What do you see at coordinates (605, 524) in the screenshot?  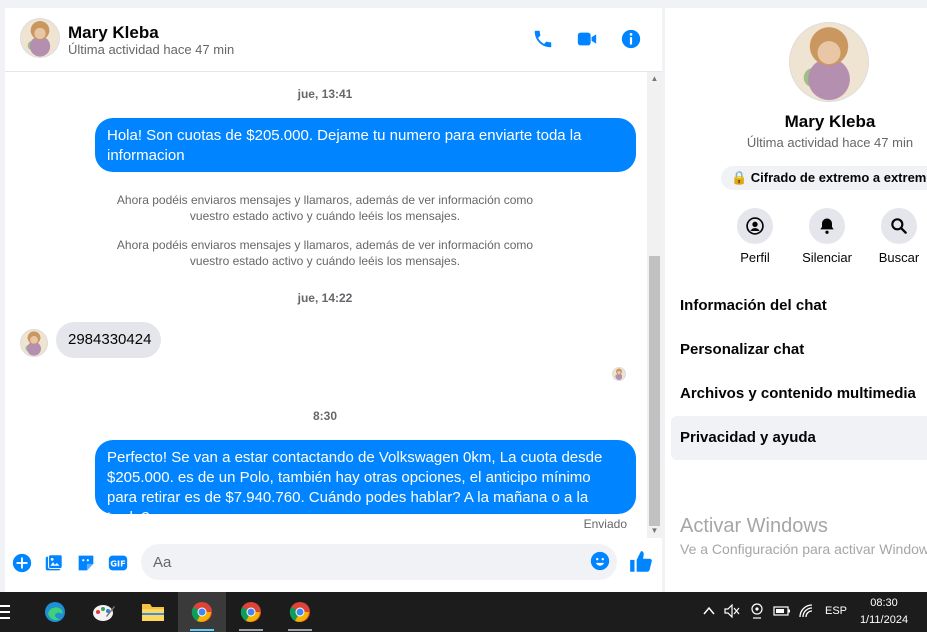 I see `sent-status: Enviado` at bounding box center [605, 524].